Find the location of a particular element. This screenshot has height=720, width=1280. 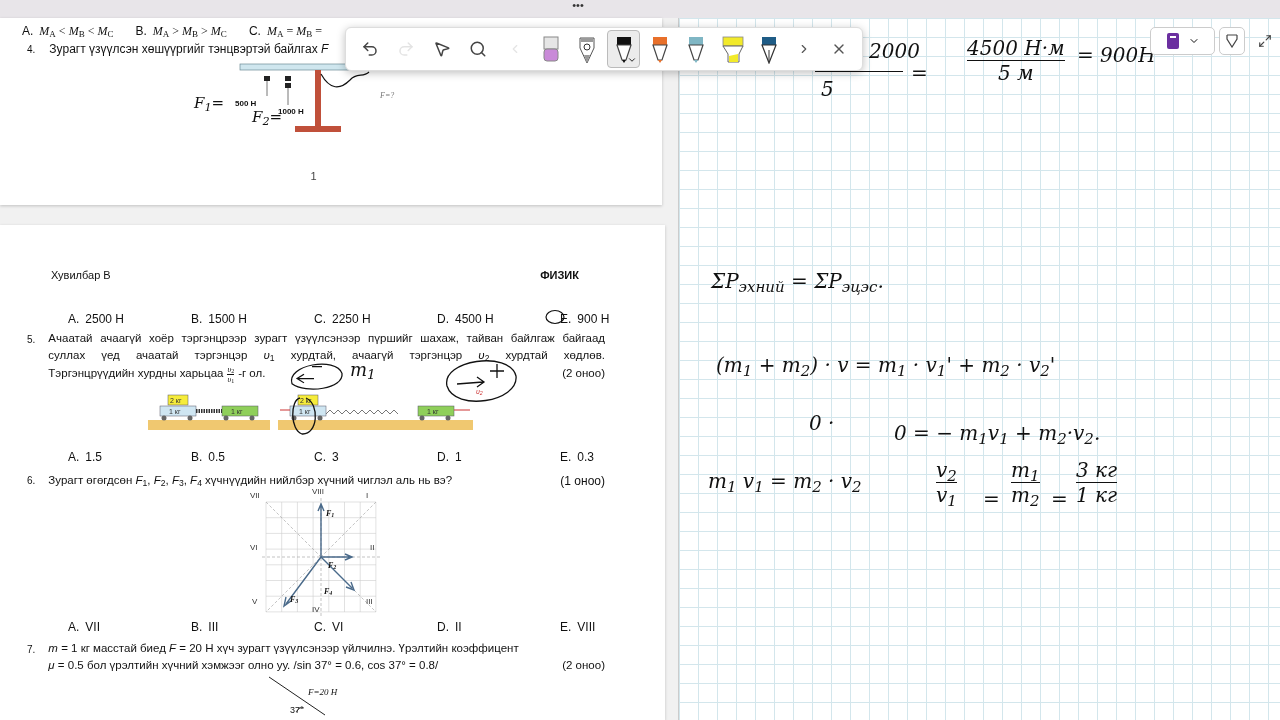

fraction-numerator: υ$_{2}$ is located at coordinates (231, 369).